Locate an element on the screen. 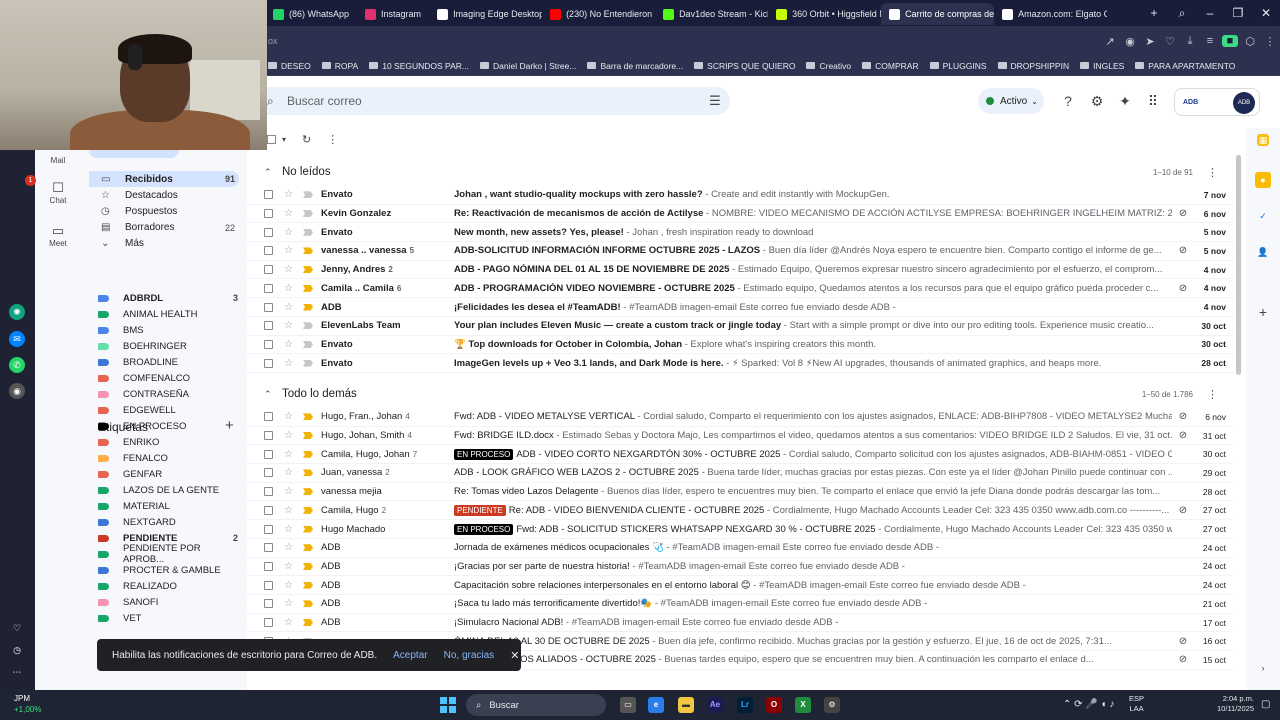 This screenshot has width=1280, height=720. label-item: ENRIKO is located at coordinates (168, 442).